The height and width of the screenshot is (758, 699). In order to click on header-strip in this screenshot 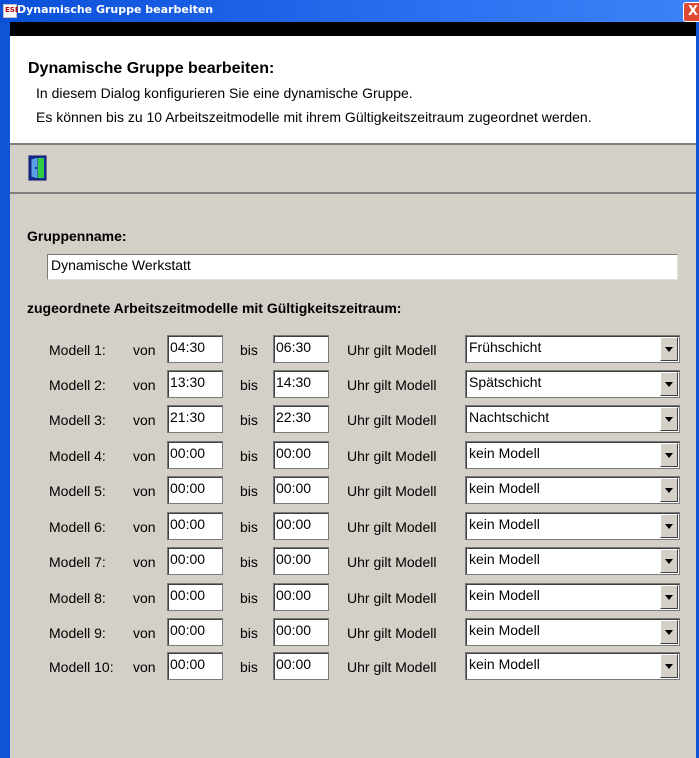, I will do `click(353, 29)`.